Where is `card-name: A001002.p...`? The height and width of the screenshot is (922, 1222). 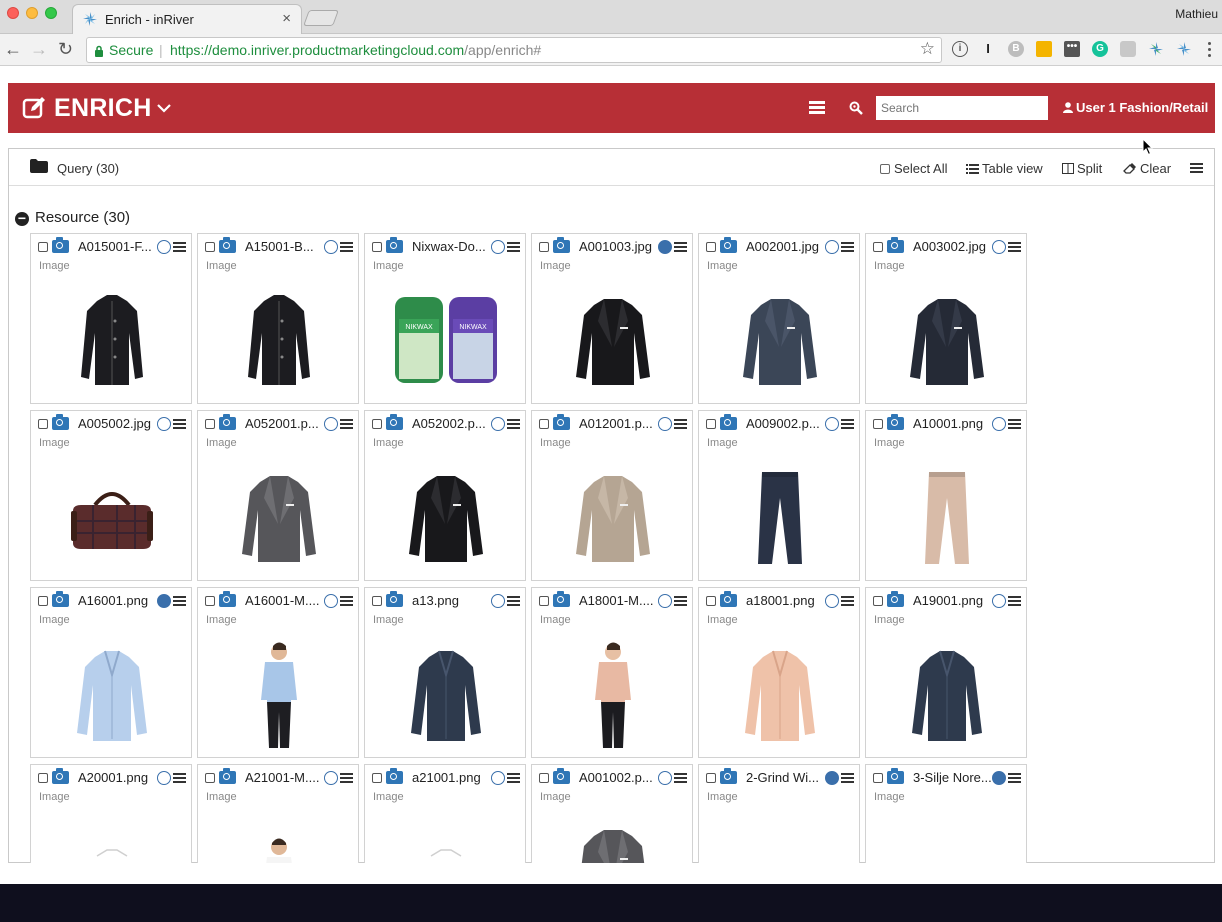
card-name: A001002.p... is located at coordinates (619, 777).